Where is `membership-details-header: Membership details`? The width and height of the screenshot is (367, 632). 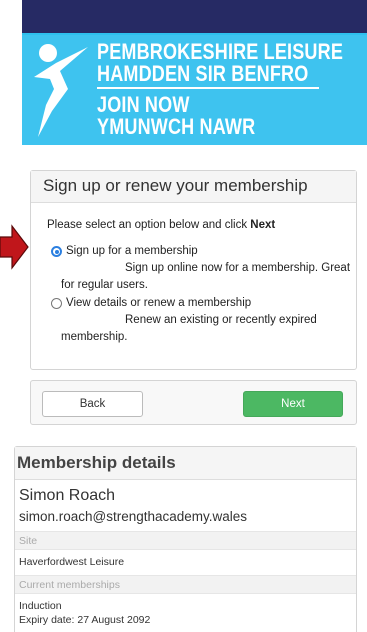 membership-details-header: Membership details is located at coordinates (185, 463).